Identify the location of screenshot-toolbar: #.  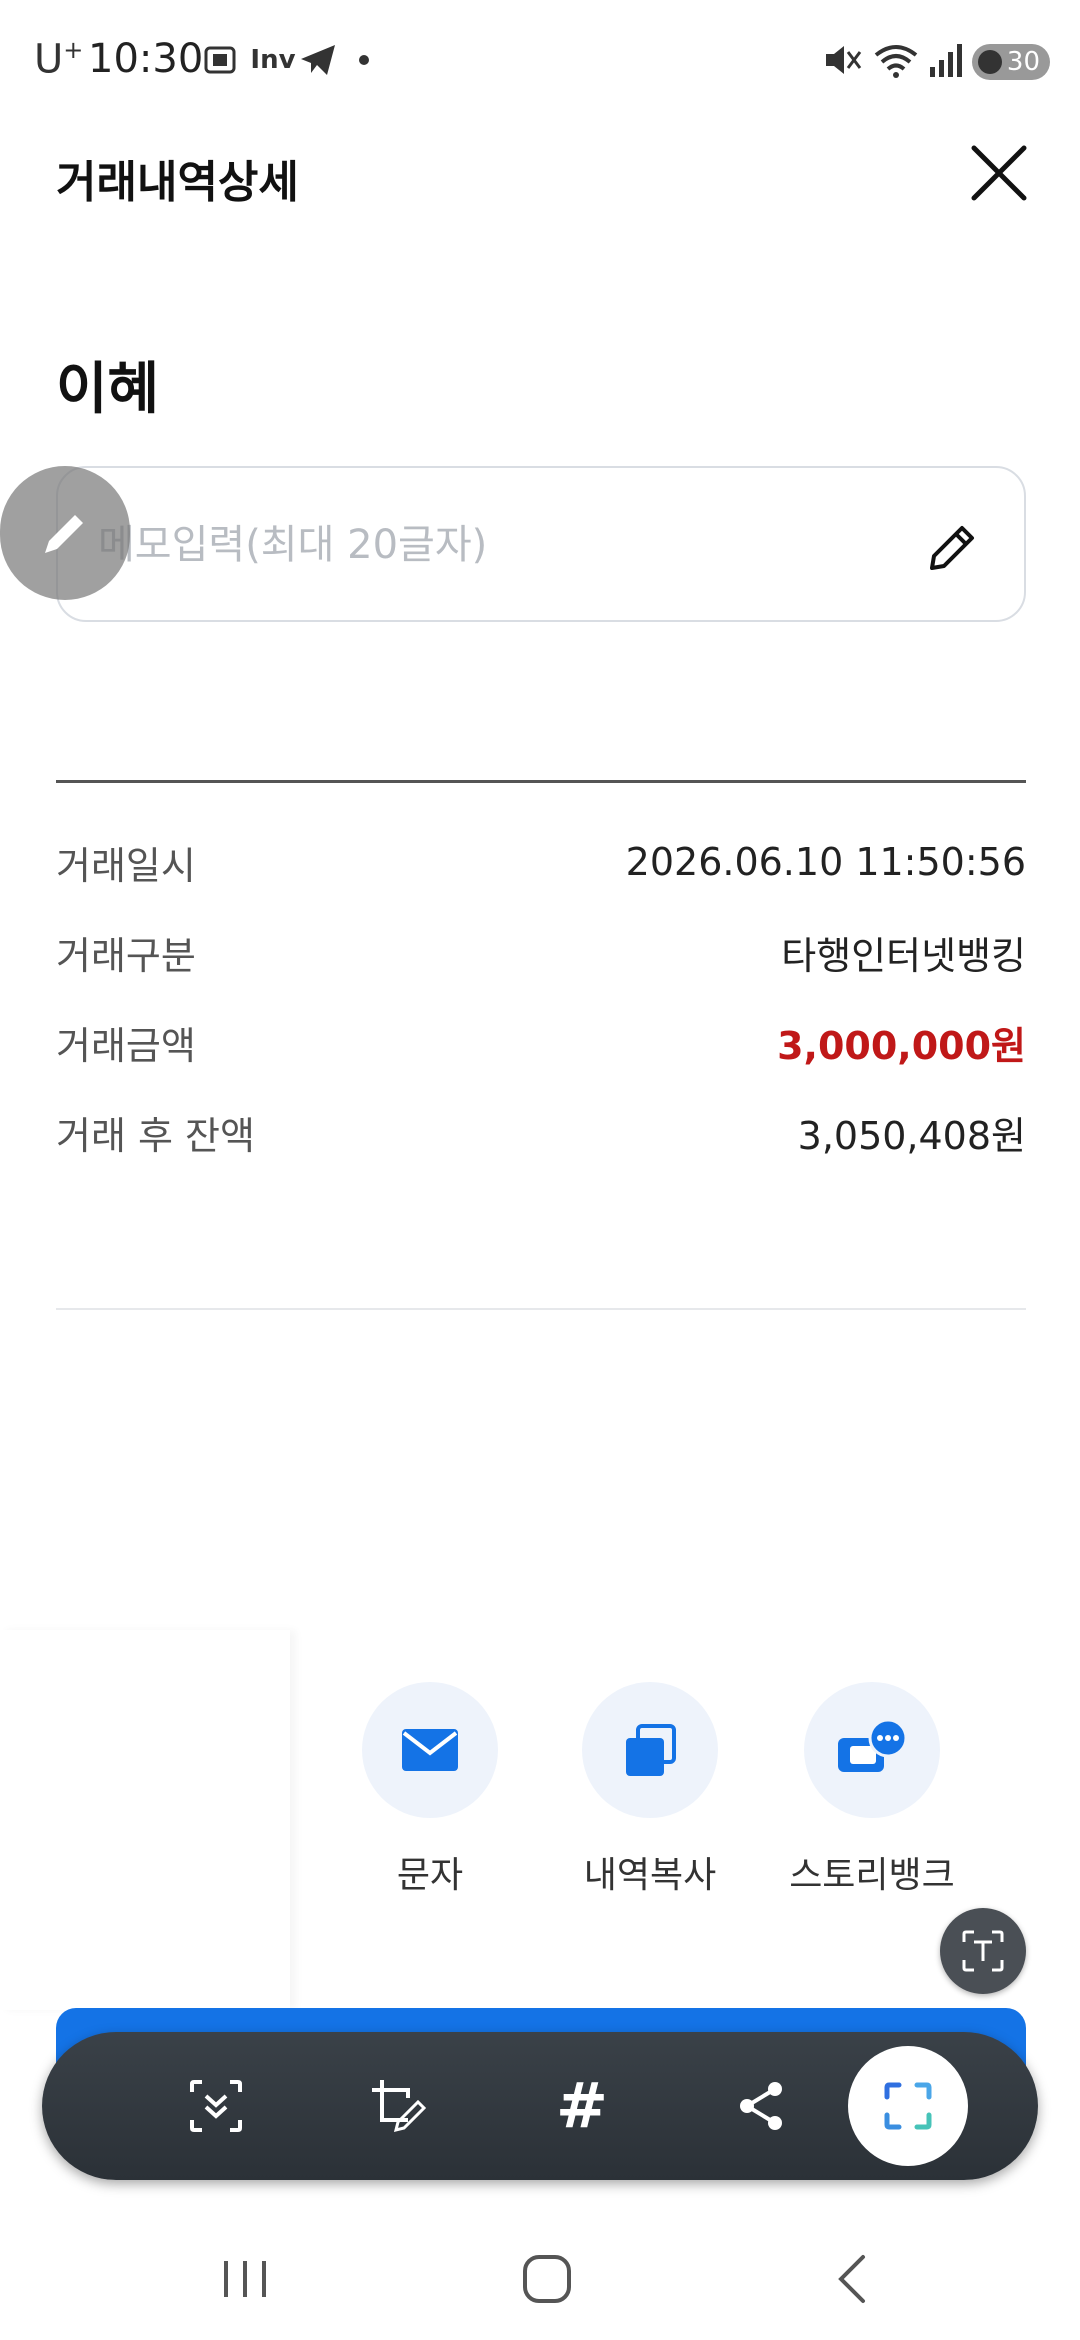
(540, 2106).